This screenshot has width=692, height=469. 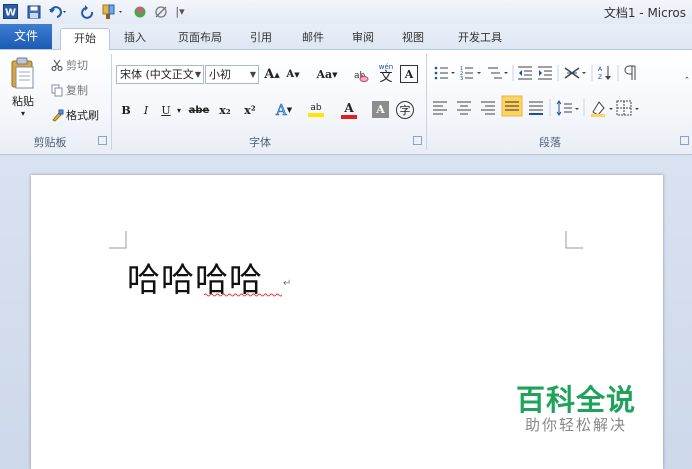 What do you see at coordinates (200, 38) in the screenshot?
I see `tab-page-layout: 页面布局` at bounding box center [200, 38].